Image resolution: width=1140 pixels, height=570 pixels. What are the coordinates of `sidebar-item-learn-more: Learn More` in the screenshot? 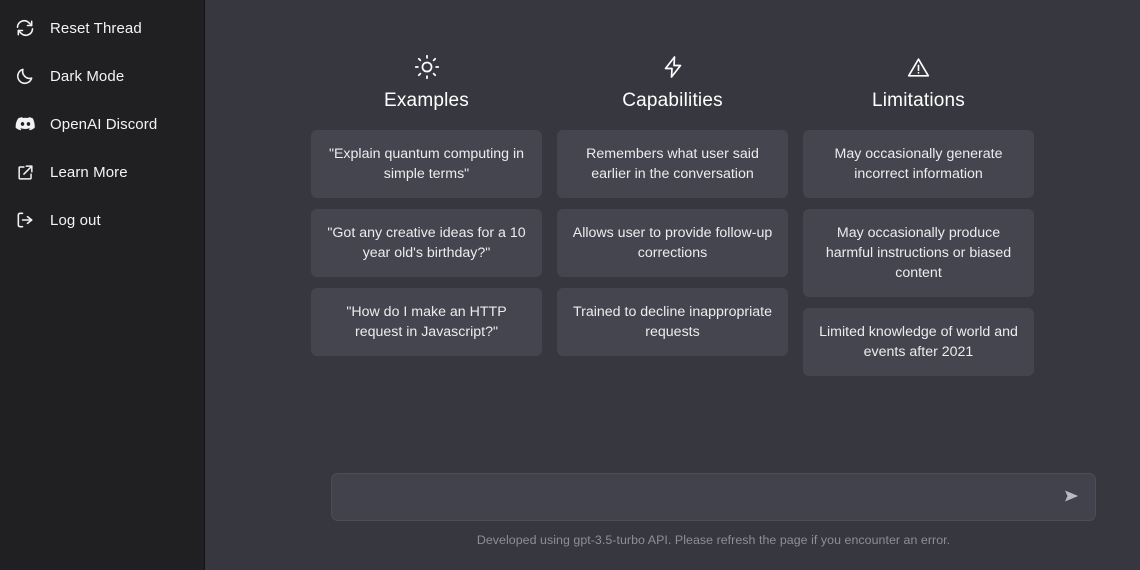 It's located at (102, 172).